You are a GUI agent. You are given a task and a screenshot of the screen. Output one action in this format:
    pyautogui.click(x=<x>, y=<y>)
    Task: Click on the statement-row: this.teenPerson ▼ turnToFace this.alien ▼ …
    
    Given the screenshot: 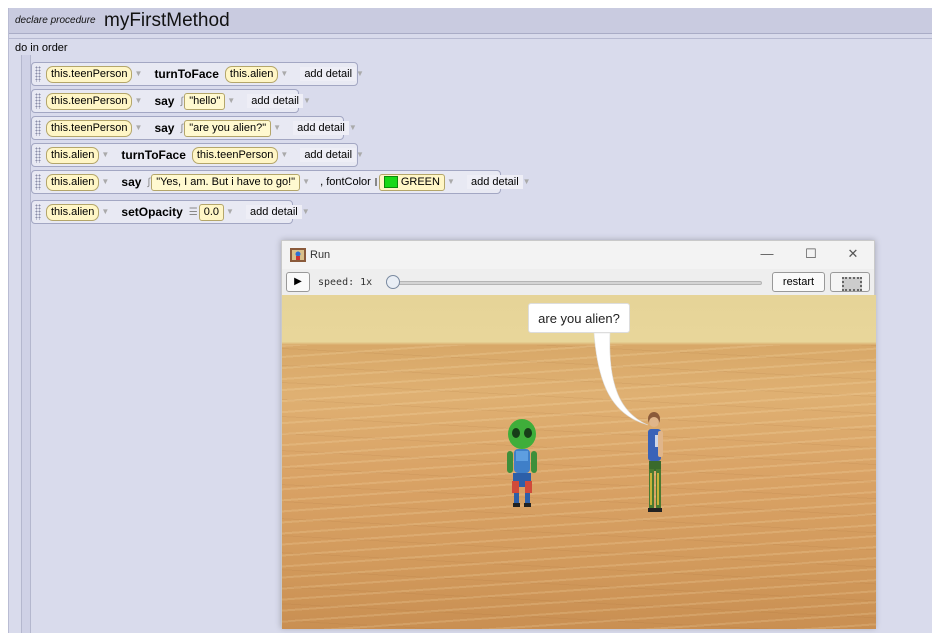 What is the action you would take?
    pyautogui.click(x=197, y=74)
    